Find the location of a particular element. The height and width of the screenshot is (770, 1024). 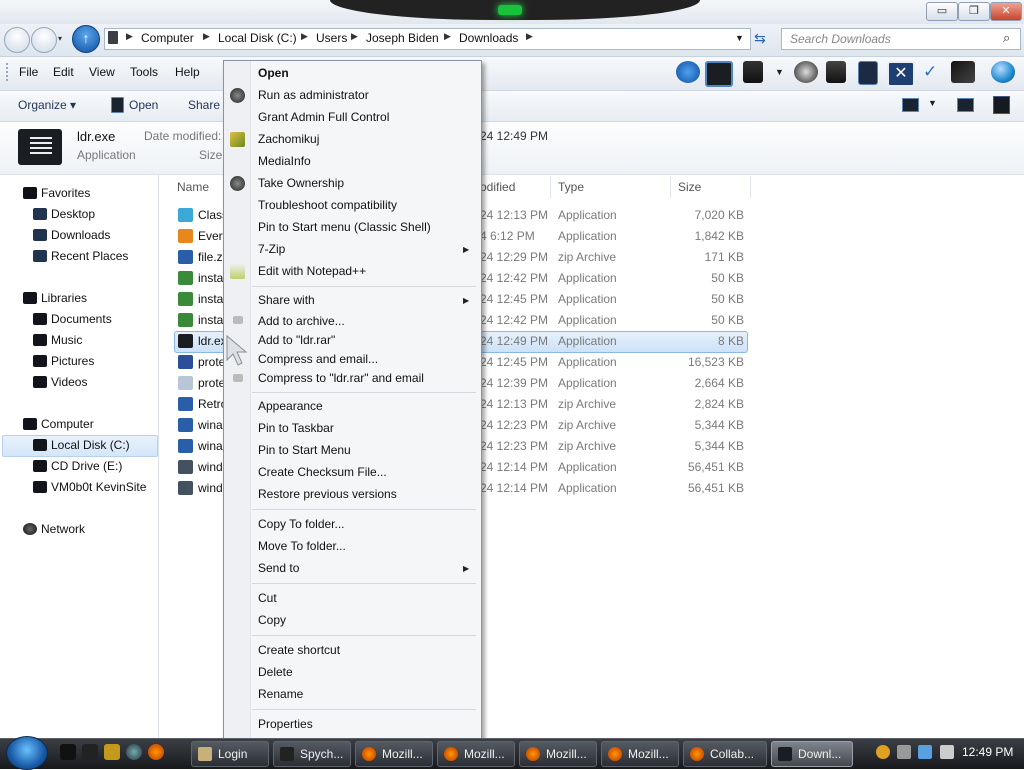

nav-cd-drive: CD Drive (E:) is located at coordinates (86, 466).